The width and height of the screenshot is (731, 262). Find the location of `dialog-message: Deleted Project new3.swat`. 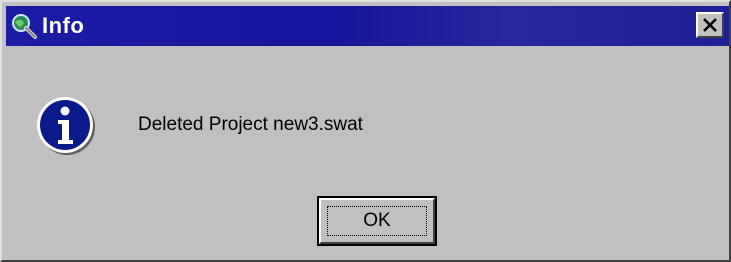

dialog-message: Deleted Project new3.swat is located at coordinates (250, 124).